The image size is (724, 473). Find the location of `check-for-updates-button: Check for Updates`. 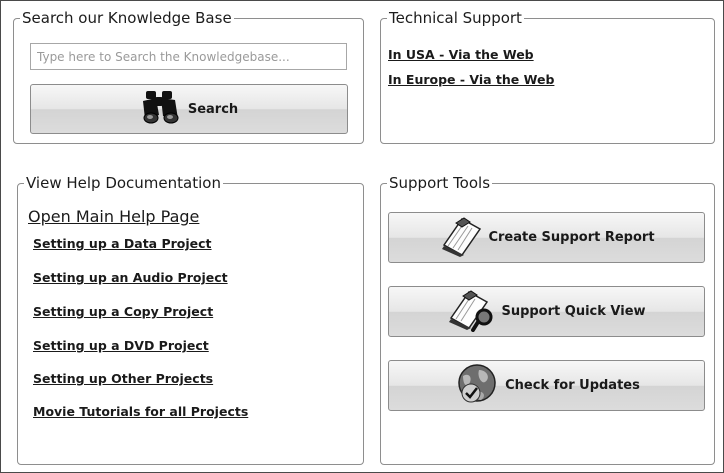

check-for-updates-button: Check for Updates is located at coordinates (546, 385).